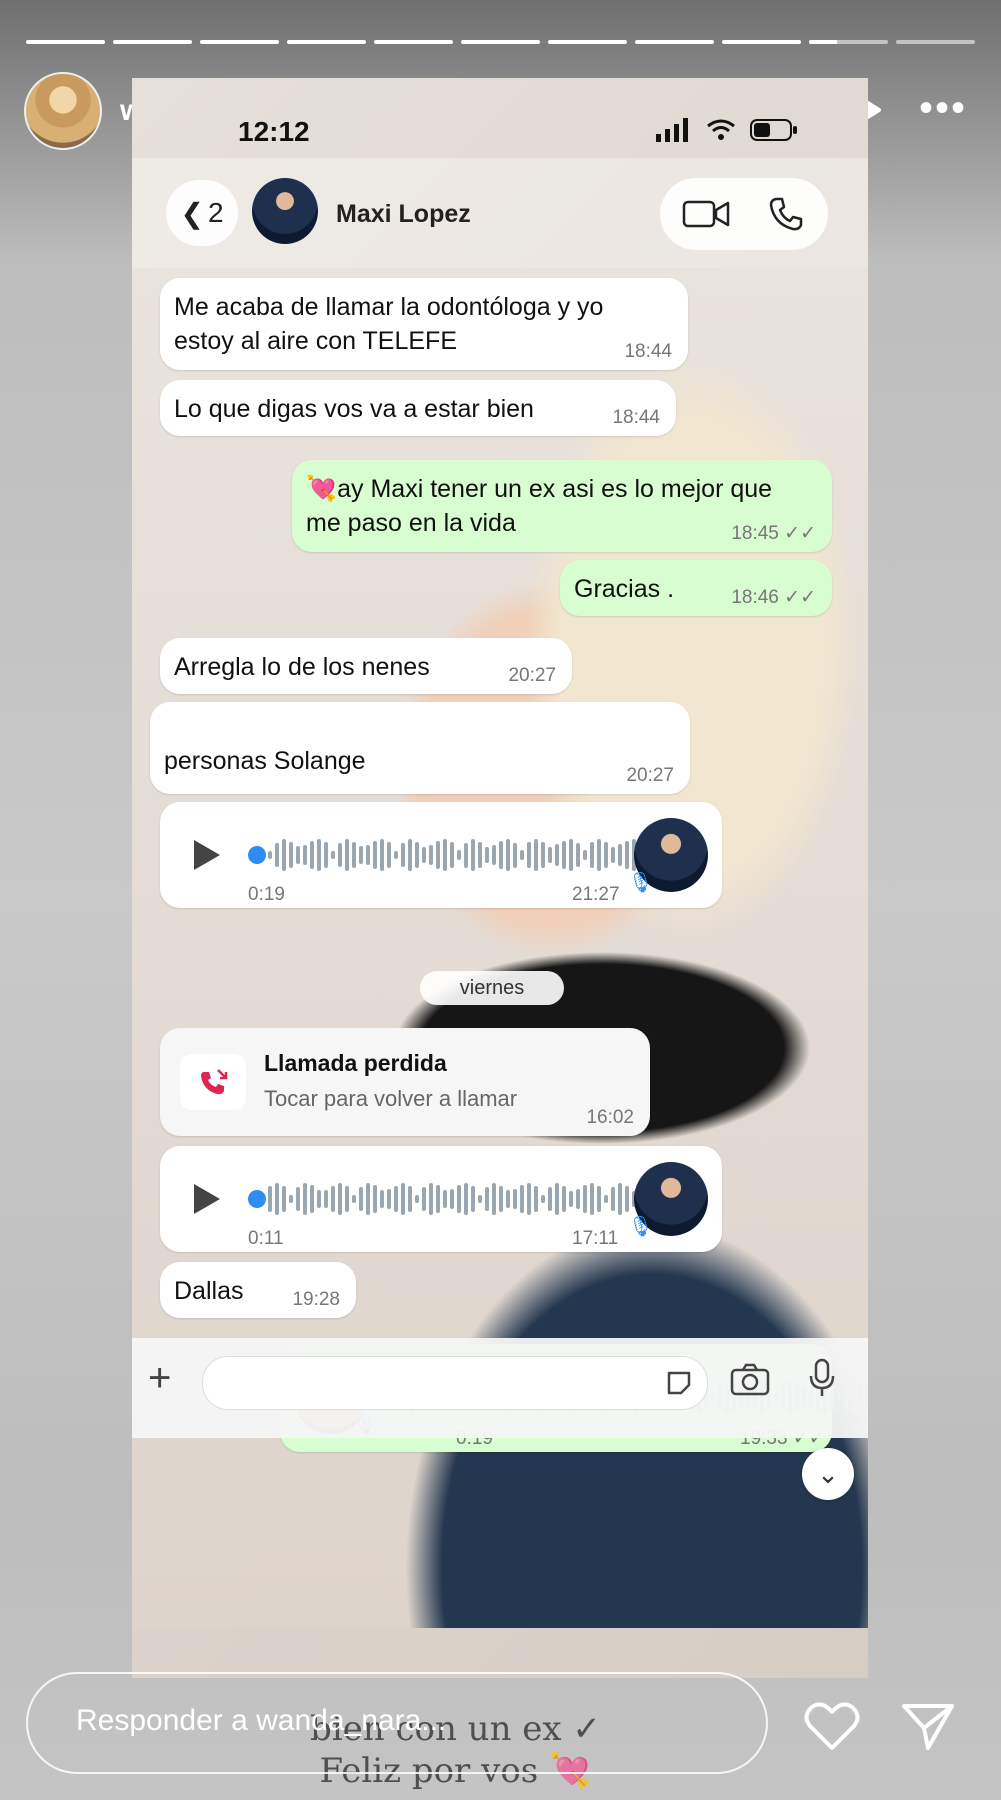 This screenshot has width=1001, height=1800. I want to click on message-time: 16:02, so click(610, 1117).